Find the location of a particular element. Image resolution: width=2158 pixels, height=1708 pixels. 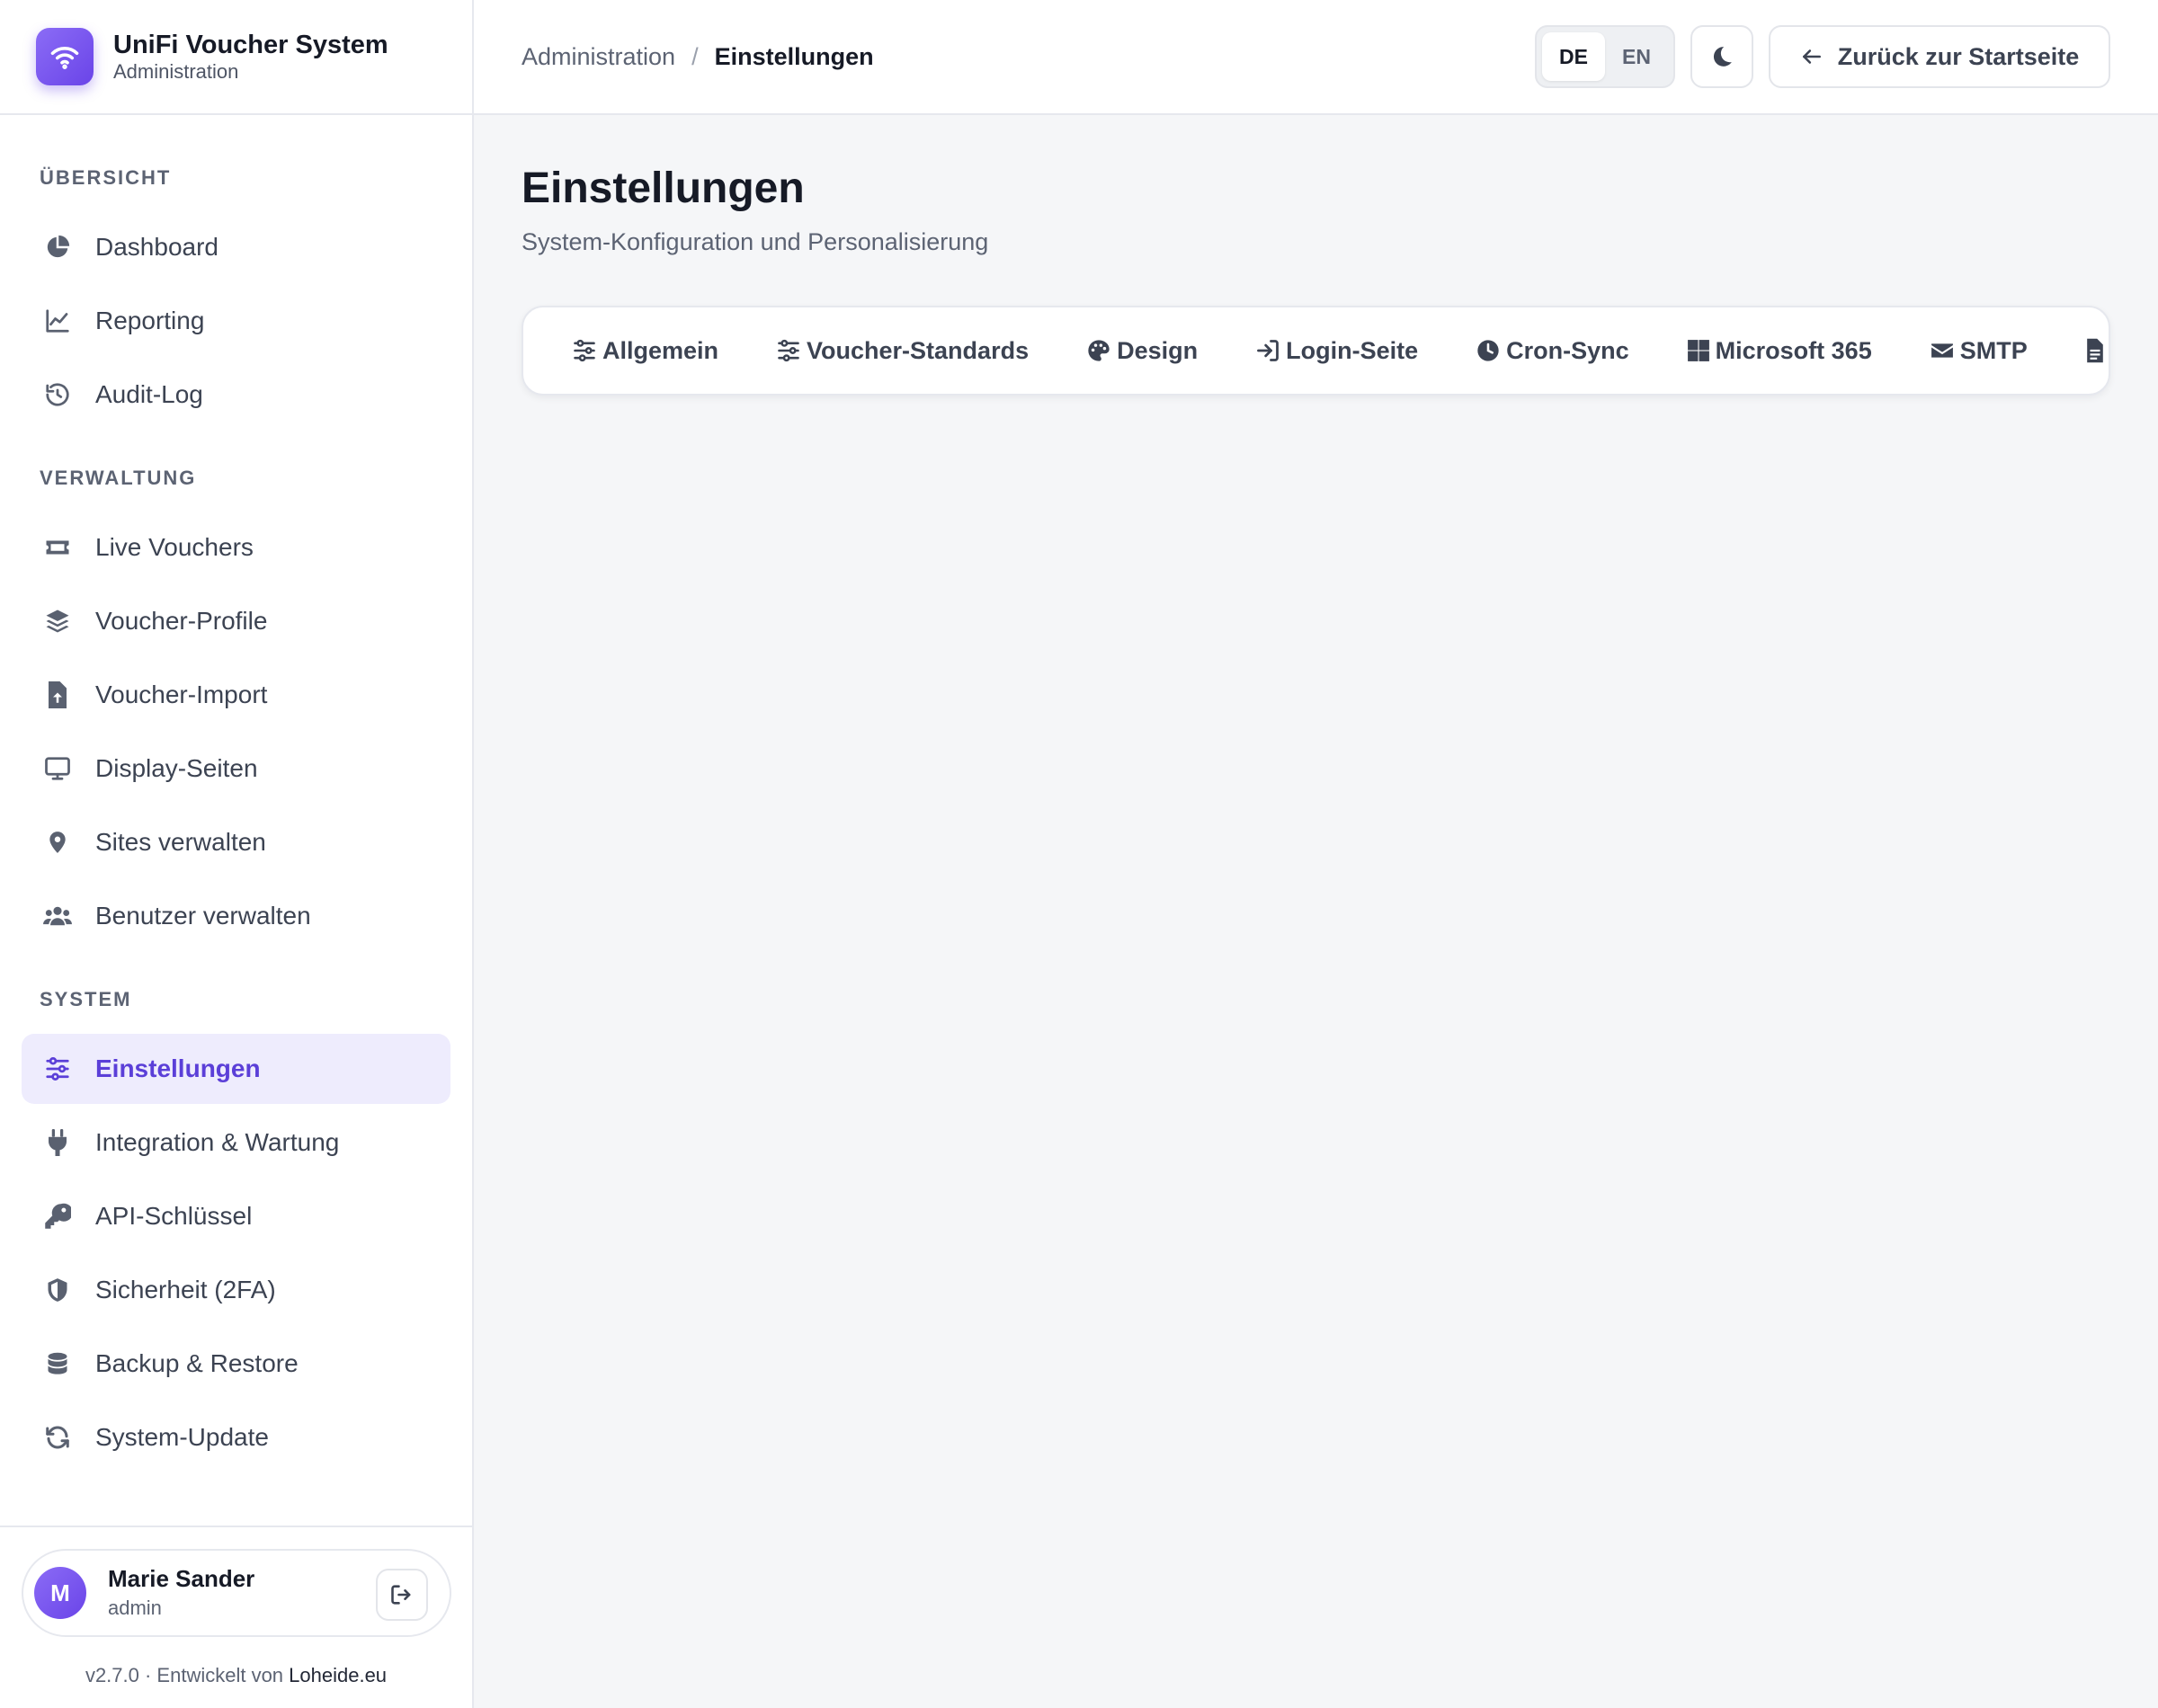

back-button-label: Zurück zur Startseite is located at coordinates (1958, 56).